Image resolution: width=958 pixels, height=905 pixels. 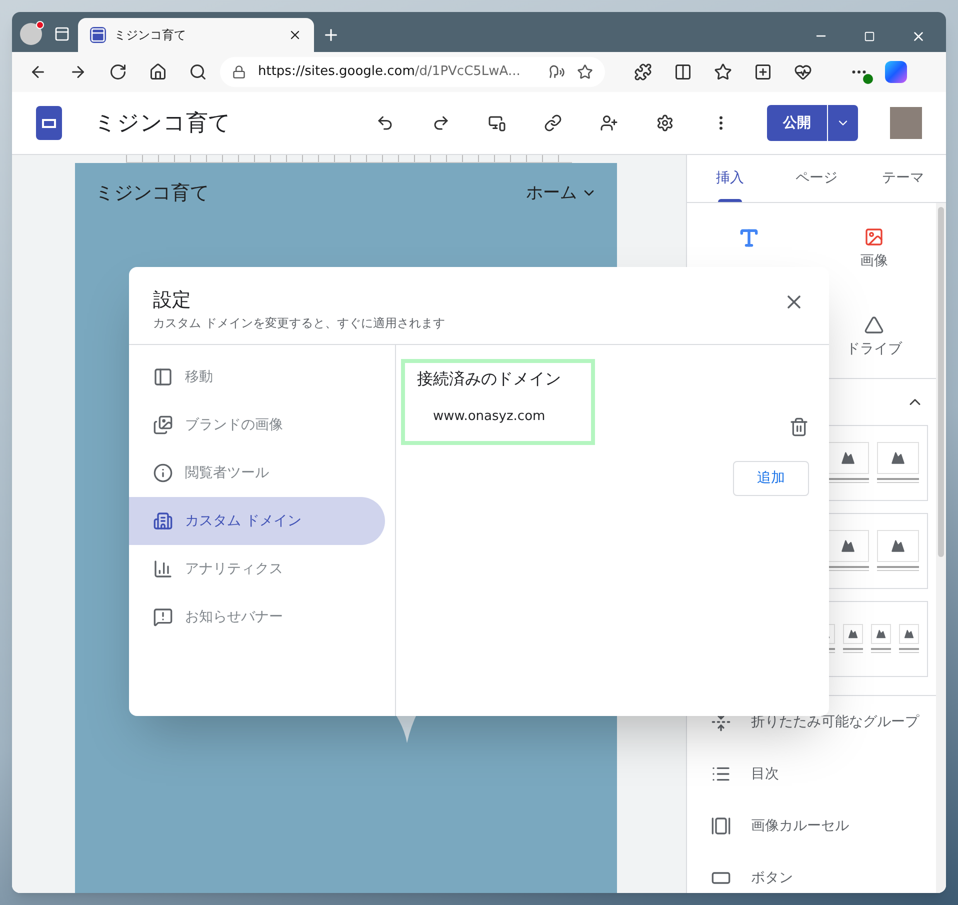 I want to click on settings-nav-label: 閲覧者ツール, so click(x=227, y=473).